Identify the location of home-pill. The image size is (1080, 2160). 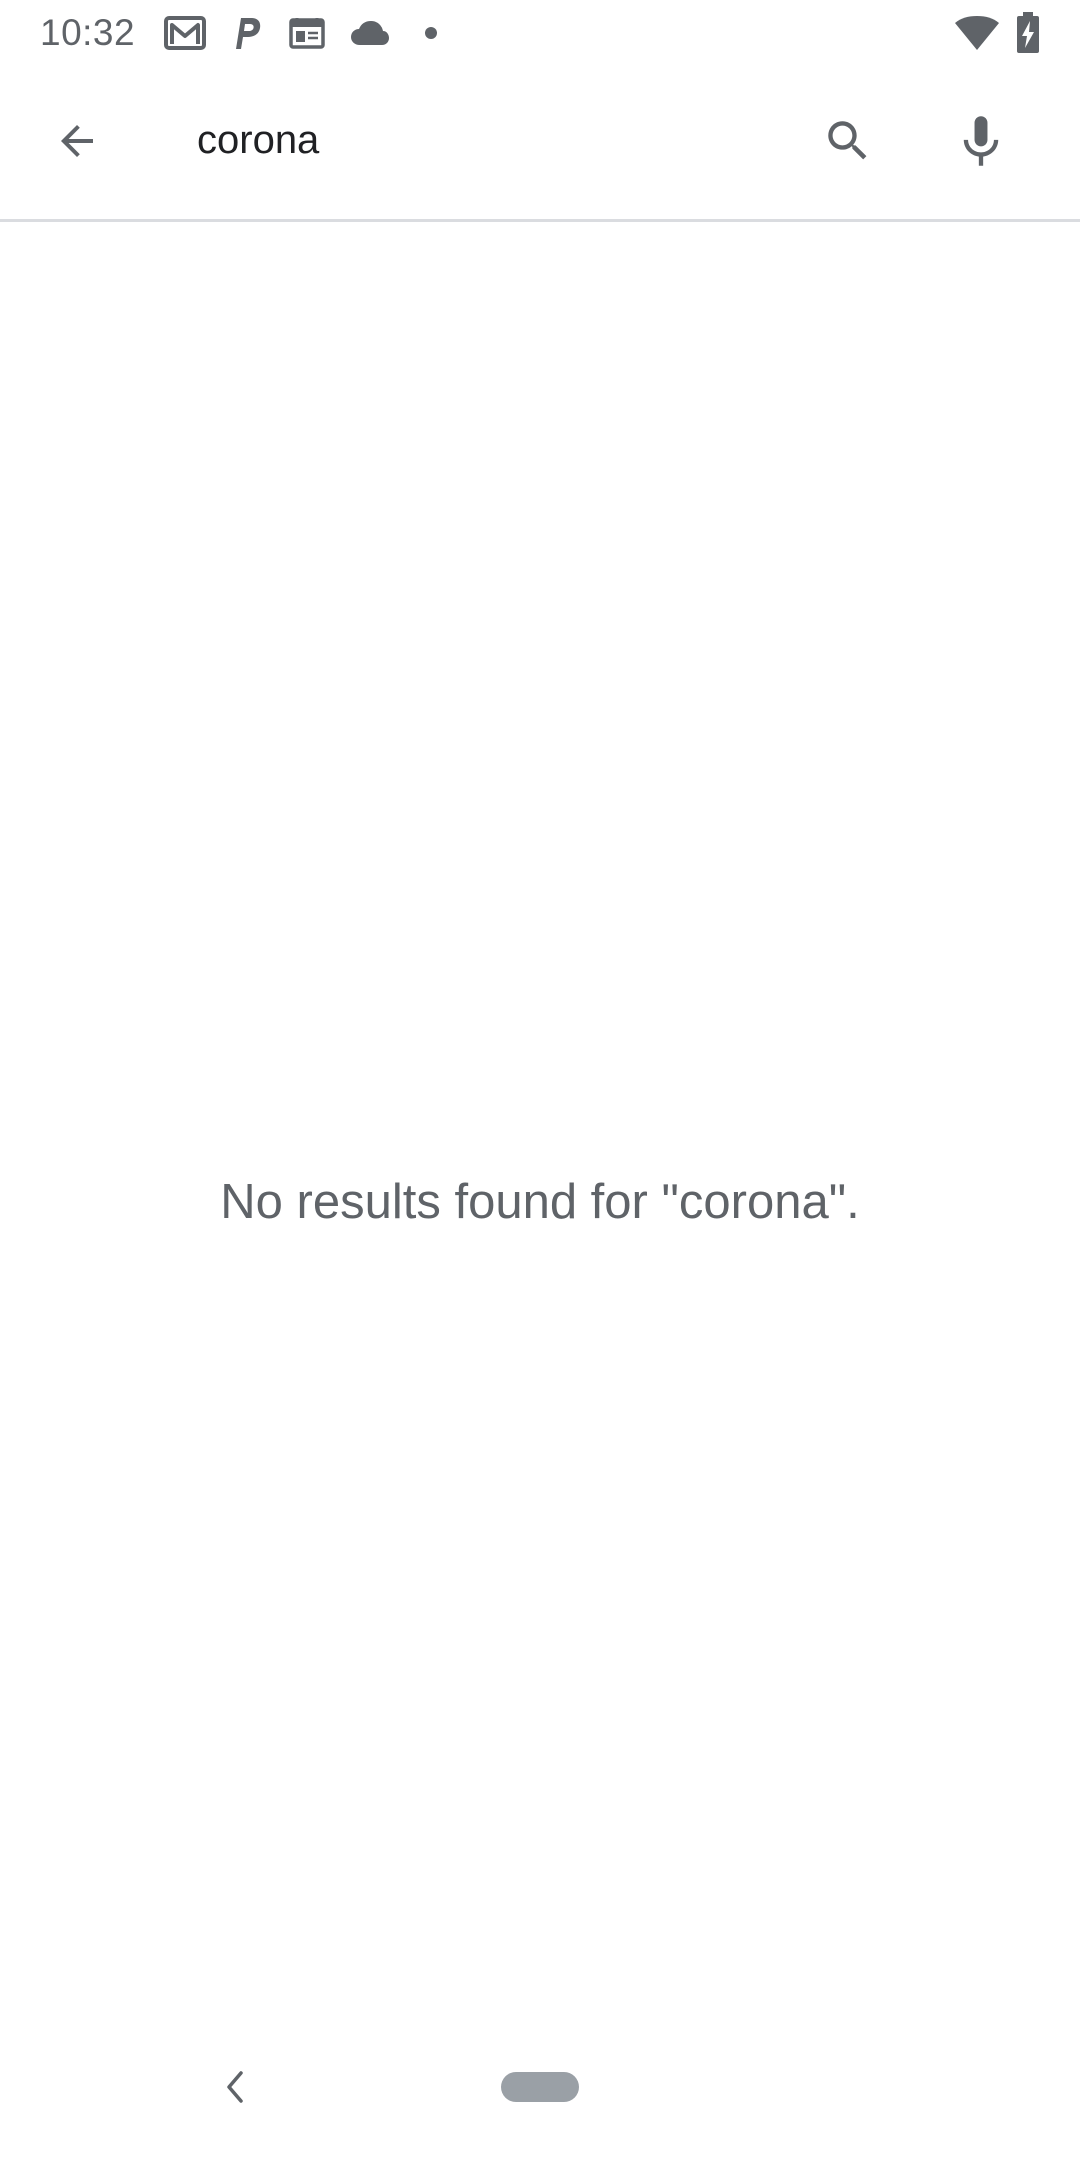
(540, 2087).